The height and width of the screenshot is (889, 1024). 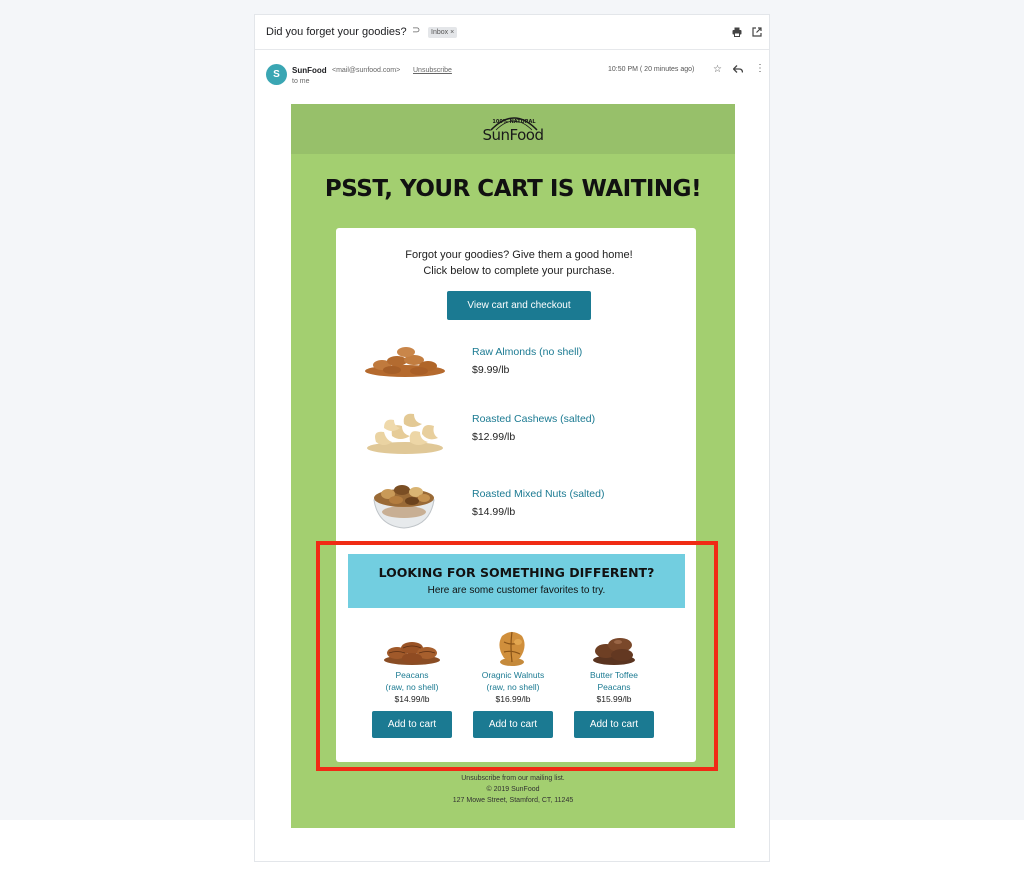 What do you see at coordinates (443, 32) in the screenshot?
I see `inbox-label-chip: Inbox ×` at bounding box center [443, 32].